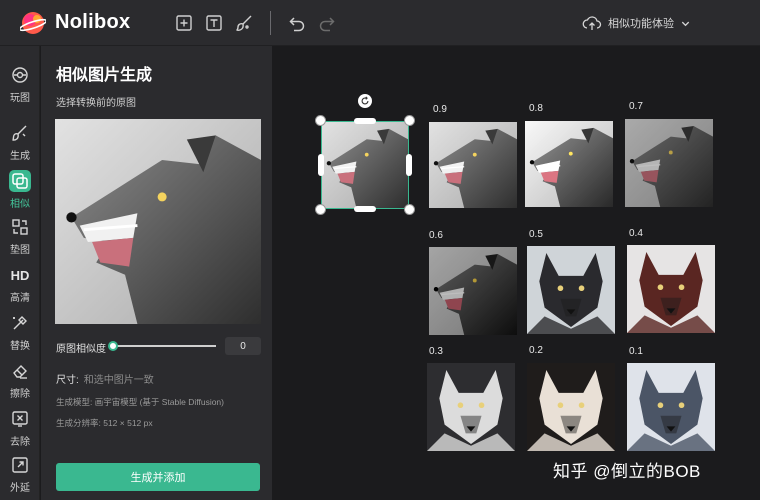 This screenshot has width=760, height=500. I want to click on rail-item-expand: 外延, so click(20, 474).